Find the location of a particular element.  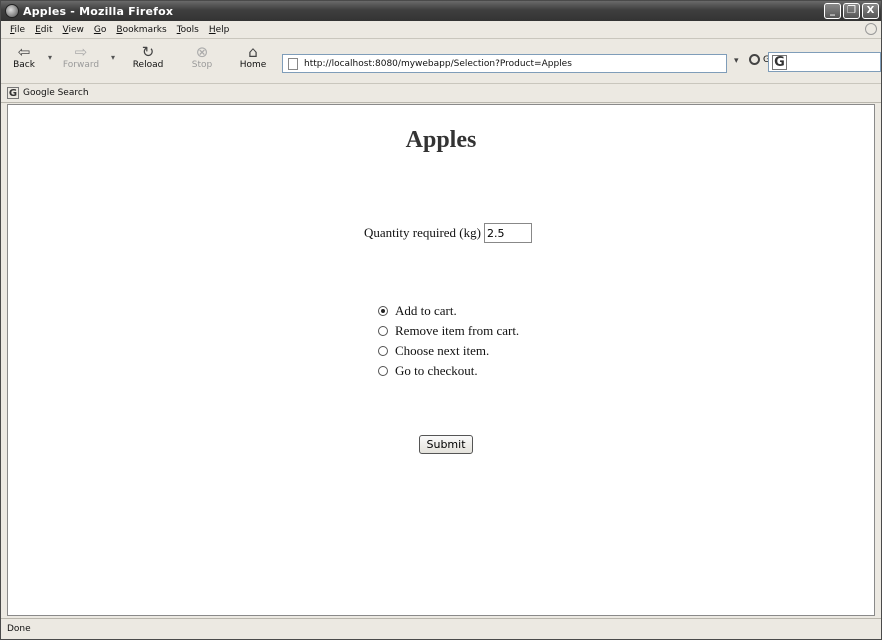

option-remove-item: Remove item from cart. is located at coordinates (448, 331).